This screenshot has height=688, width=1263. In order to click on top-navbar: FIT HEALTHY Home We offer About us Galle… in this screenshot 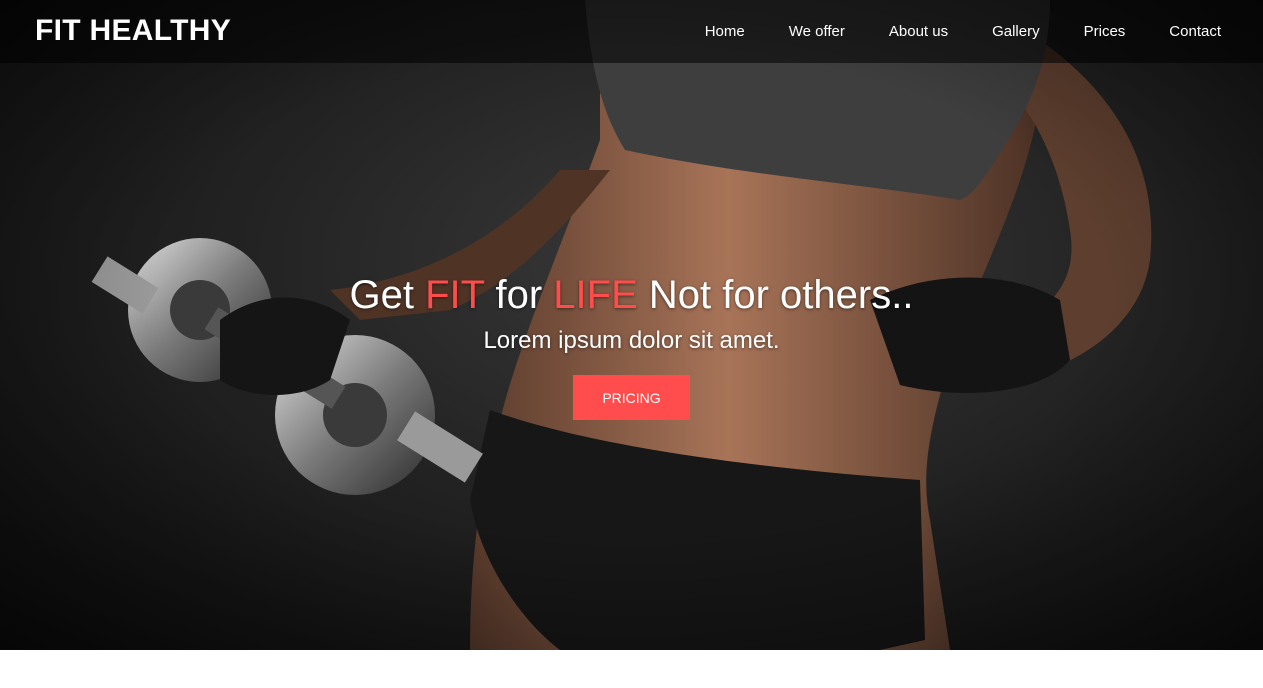, I will do `click(631, 31)`.